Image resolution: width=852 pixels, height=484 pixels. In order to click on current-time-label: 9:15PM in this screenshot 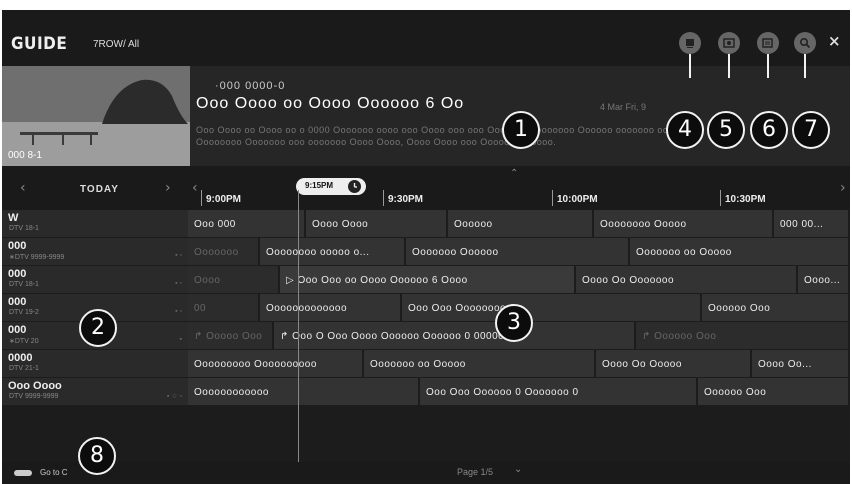, I will do `click(319, 185)`.